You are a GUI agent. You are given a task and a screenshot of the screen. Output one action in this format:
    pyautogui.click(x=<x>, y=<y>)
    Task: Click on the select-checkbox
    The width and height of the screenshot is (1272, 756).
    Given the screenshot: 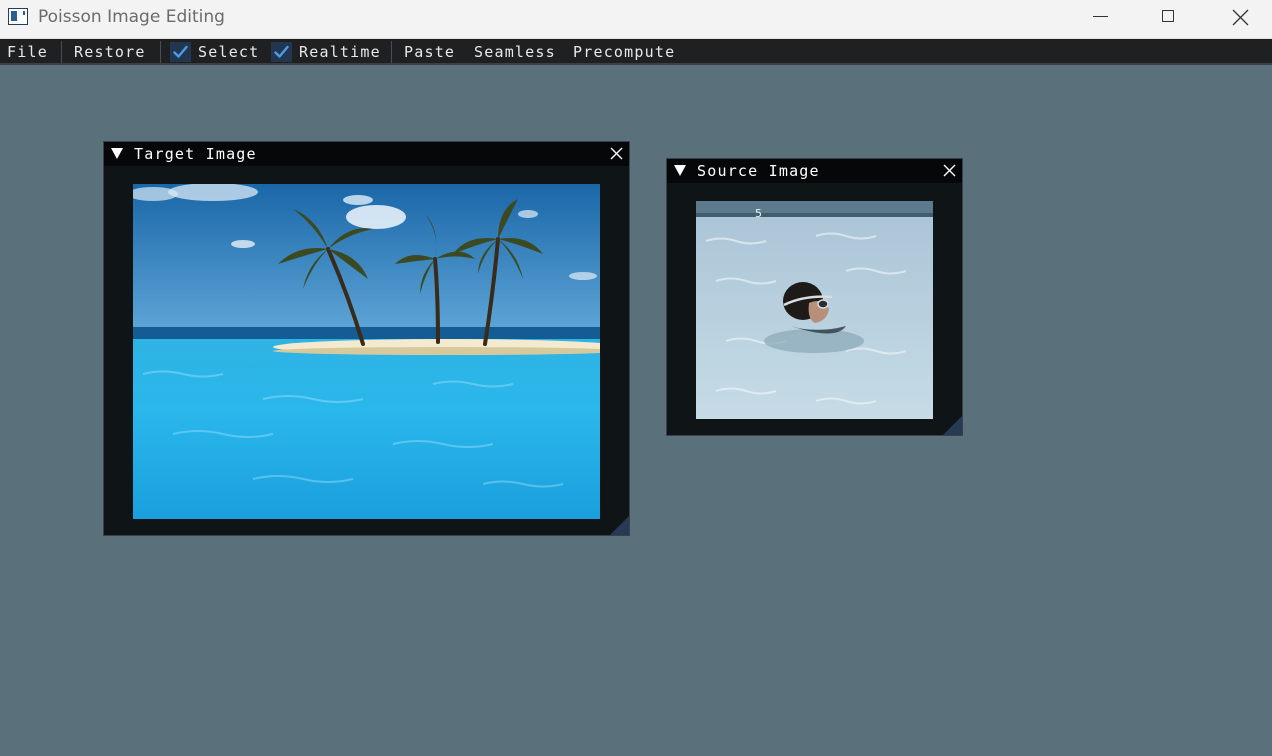 What is the action you would take?
    pyautogui.click(x=180, y=52)
    